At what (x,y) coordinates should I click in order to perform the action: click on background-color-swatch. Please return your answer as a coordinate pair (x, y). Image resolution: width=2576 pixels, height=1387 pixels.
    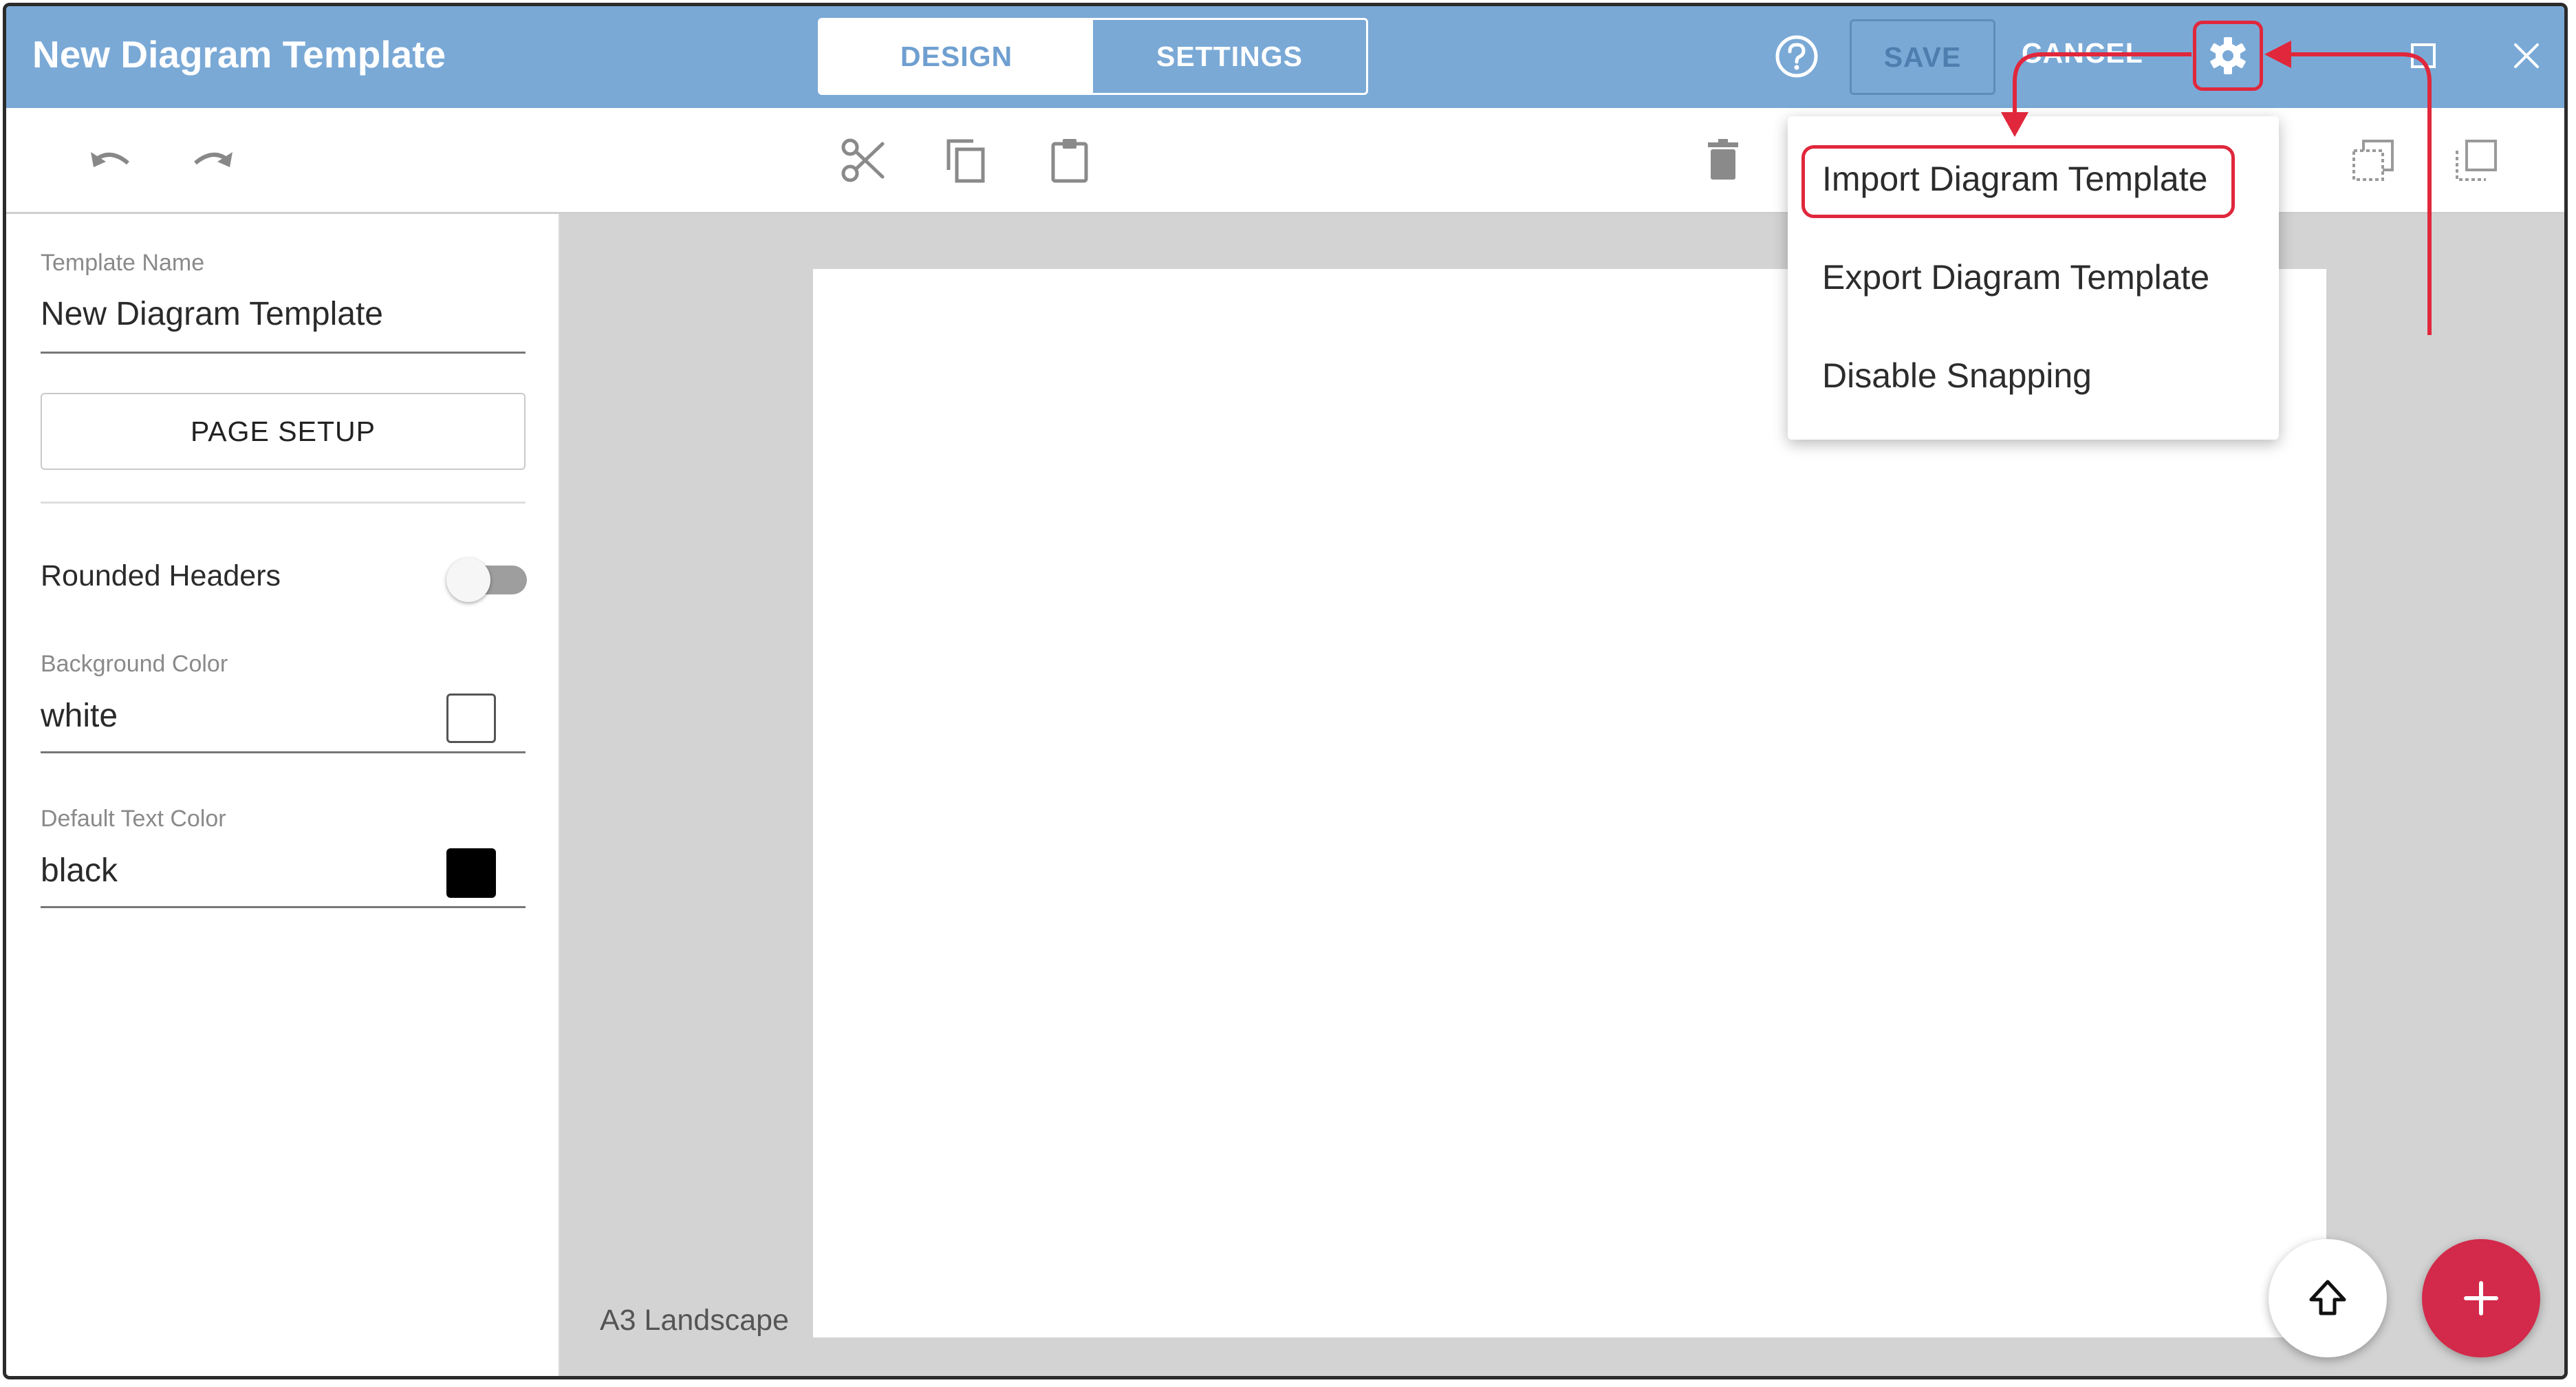
    Looking at the image, I should click on (471, 718).